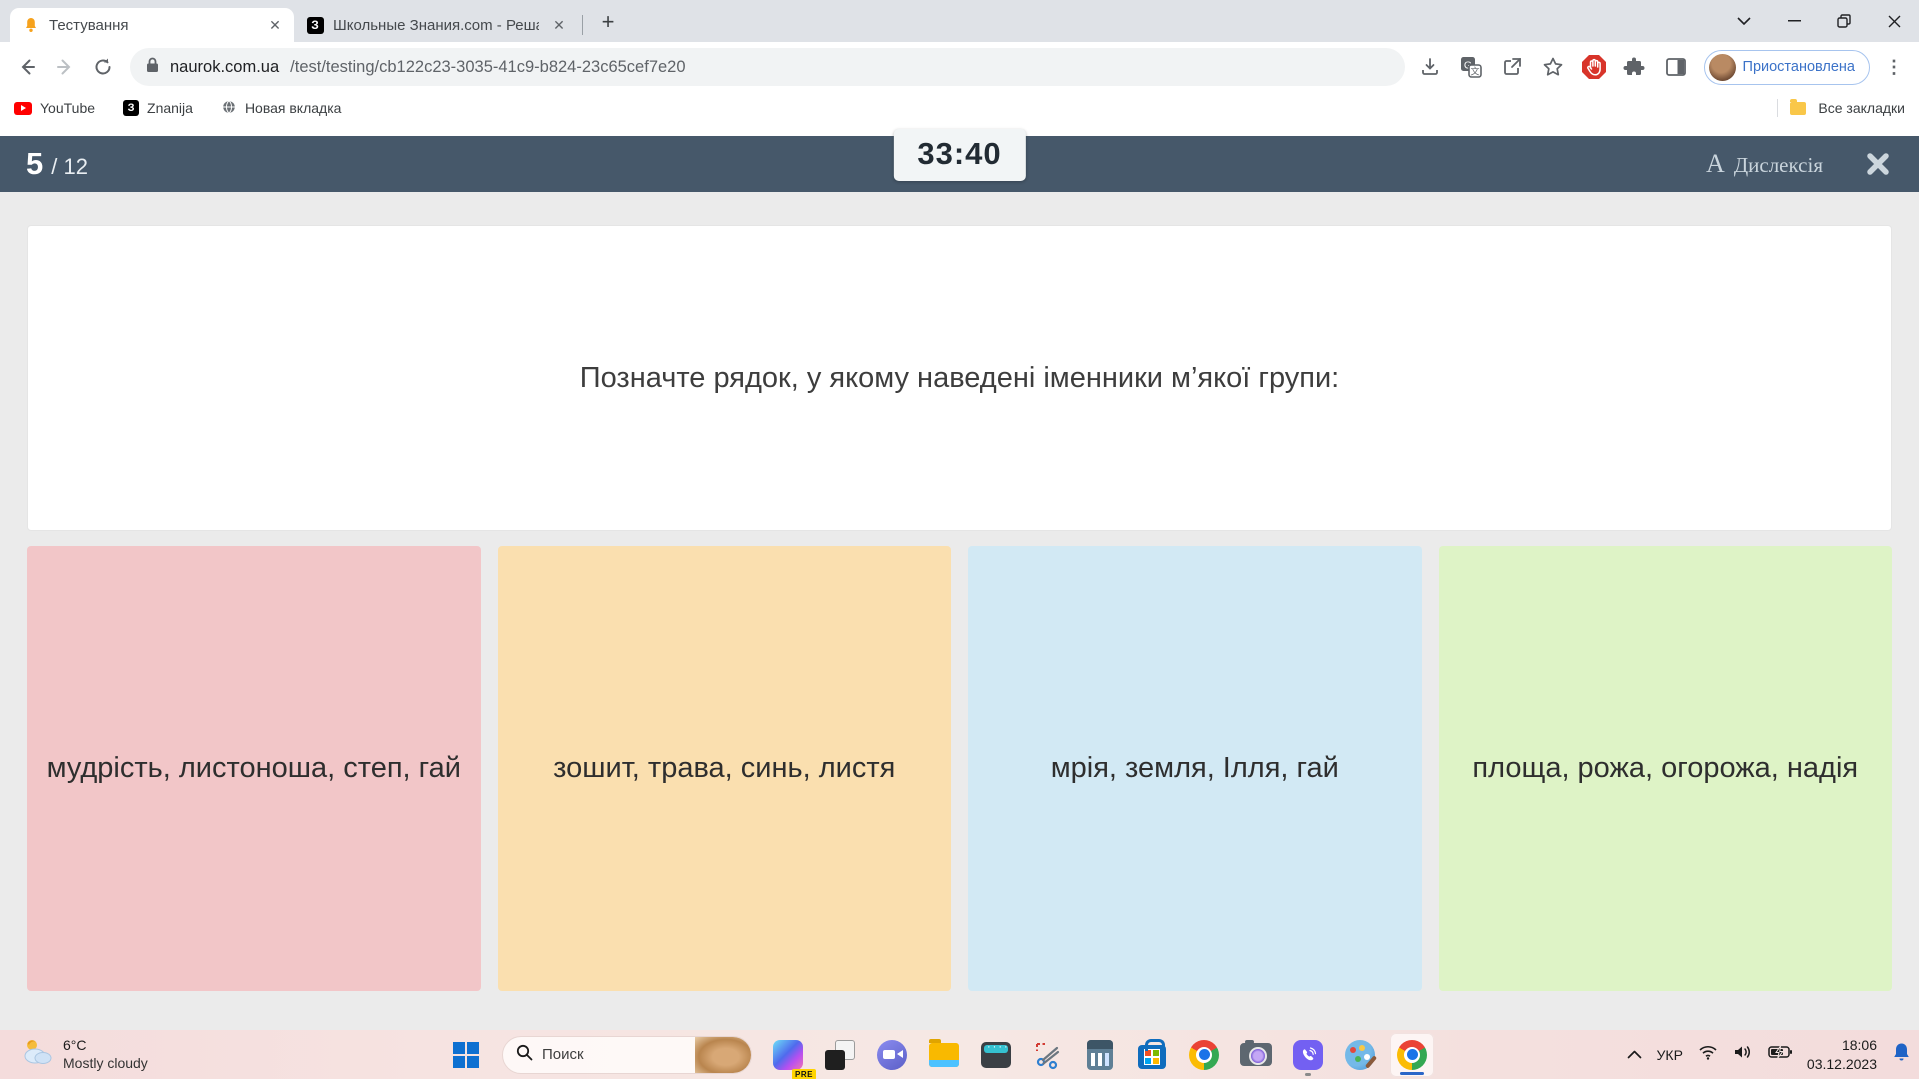  I want to click on weather-text: 6°C Mostly cloudy, so click(105, 1054).